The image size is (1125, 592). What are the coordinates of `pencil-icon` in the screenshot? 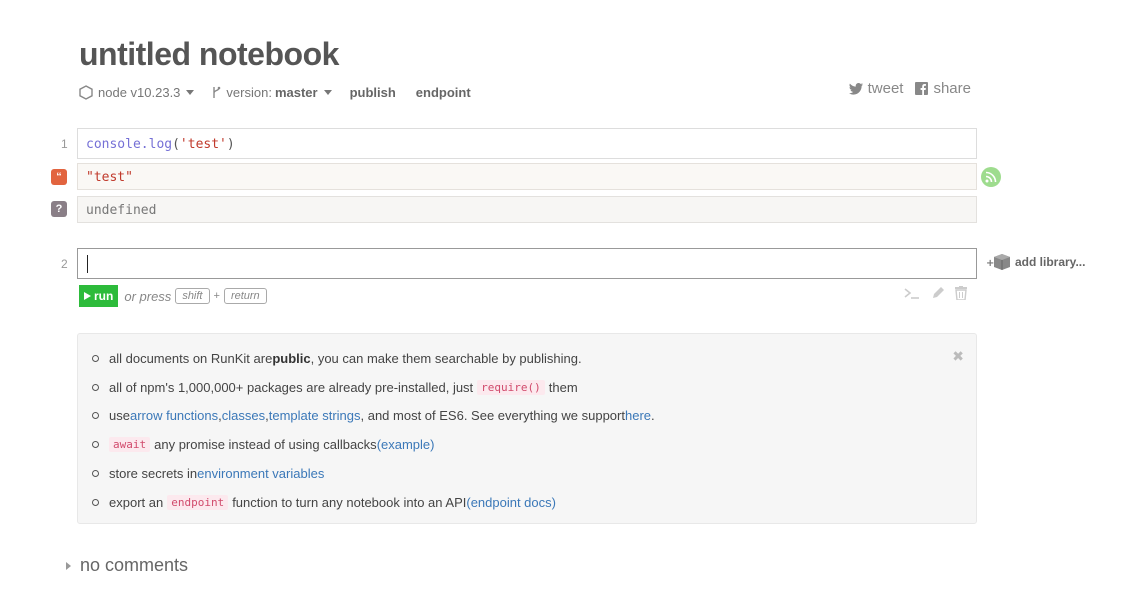 It's located at (938, 293).